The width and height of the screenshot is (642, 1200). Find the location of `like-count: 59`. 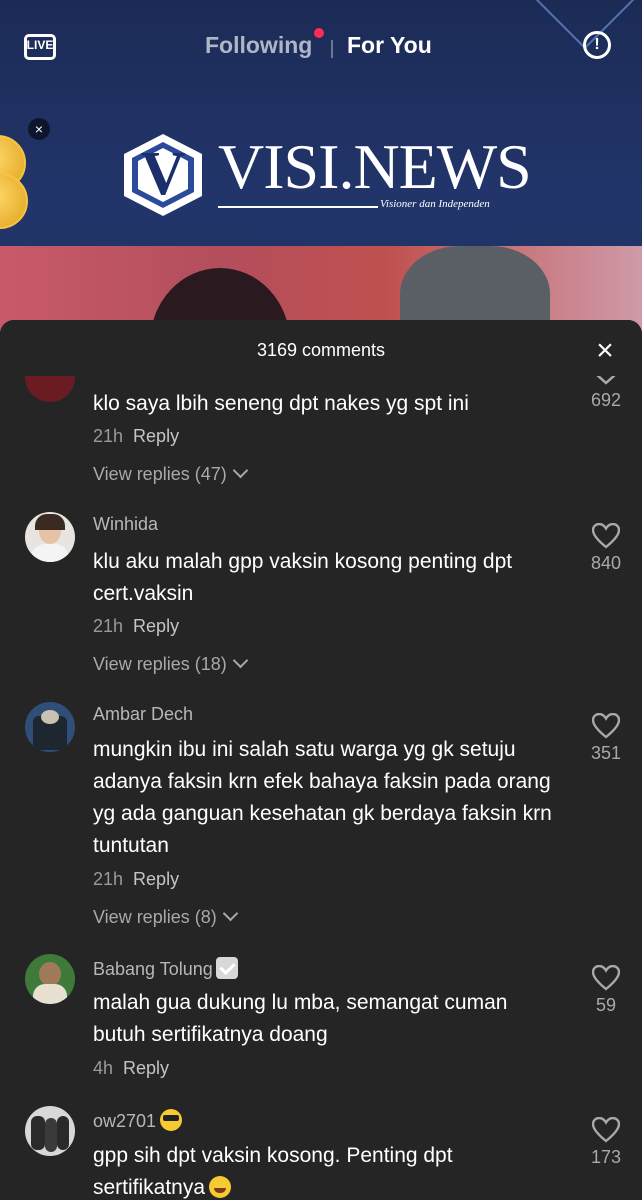

like-count: 59 is located at coordinates (606, 1005).